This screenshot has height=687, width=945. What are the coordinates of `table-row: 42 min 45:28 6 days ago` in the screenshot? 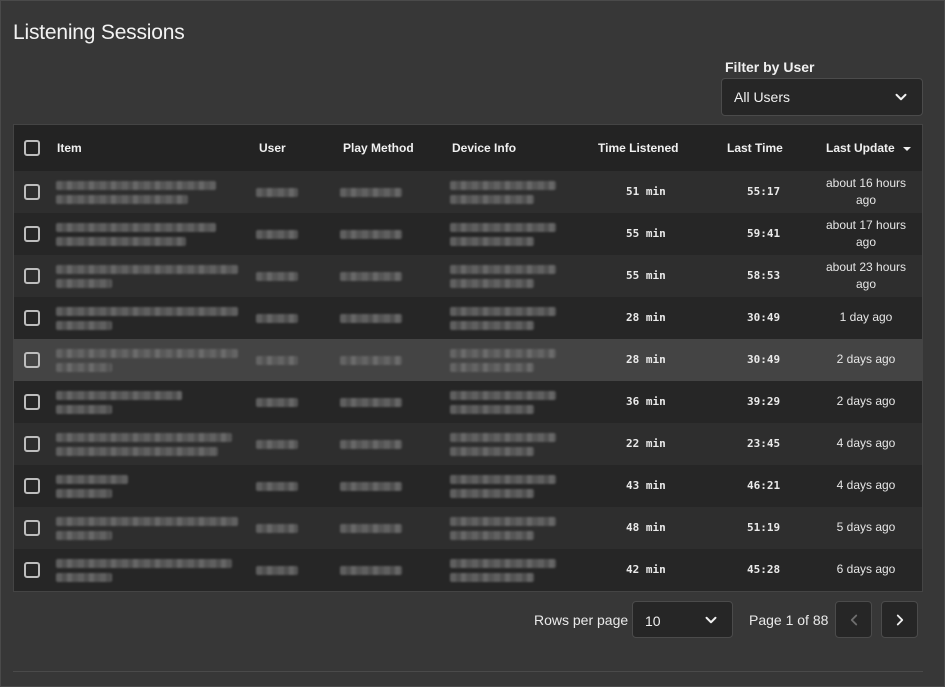 It's located at (468, 570).